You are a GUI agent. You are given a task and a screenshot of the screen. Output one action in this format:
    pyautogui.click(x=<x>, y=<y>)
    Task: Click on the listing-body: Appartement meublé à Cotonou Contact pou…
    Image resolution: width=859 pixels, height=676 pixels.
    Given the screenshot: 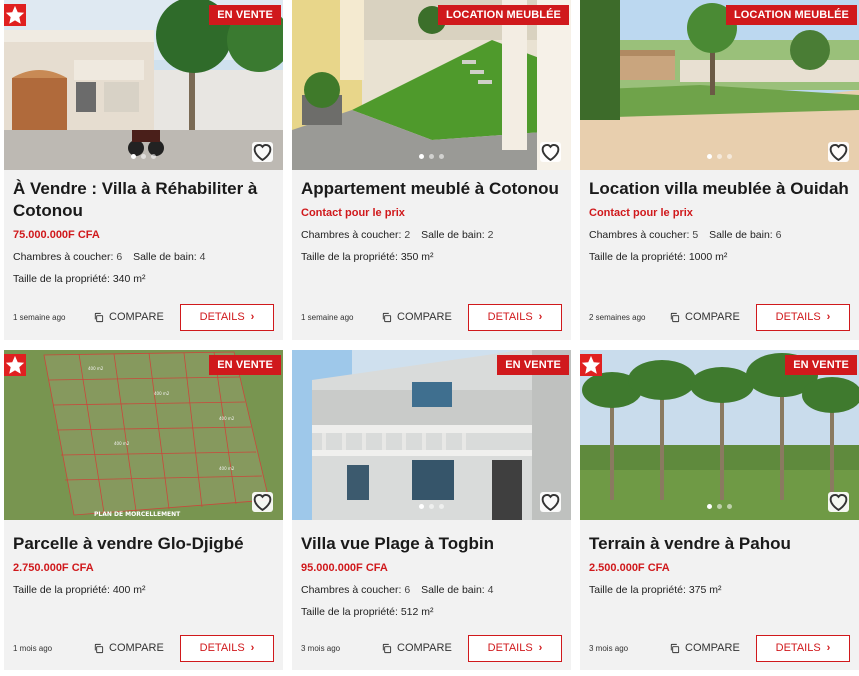 What is the action you would take?
    pyautogui.click(x=431, y=221)
    